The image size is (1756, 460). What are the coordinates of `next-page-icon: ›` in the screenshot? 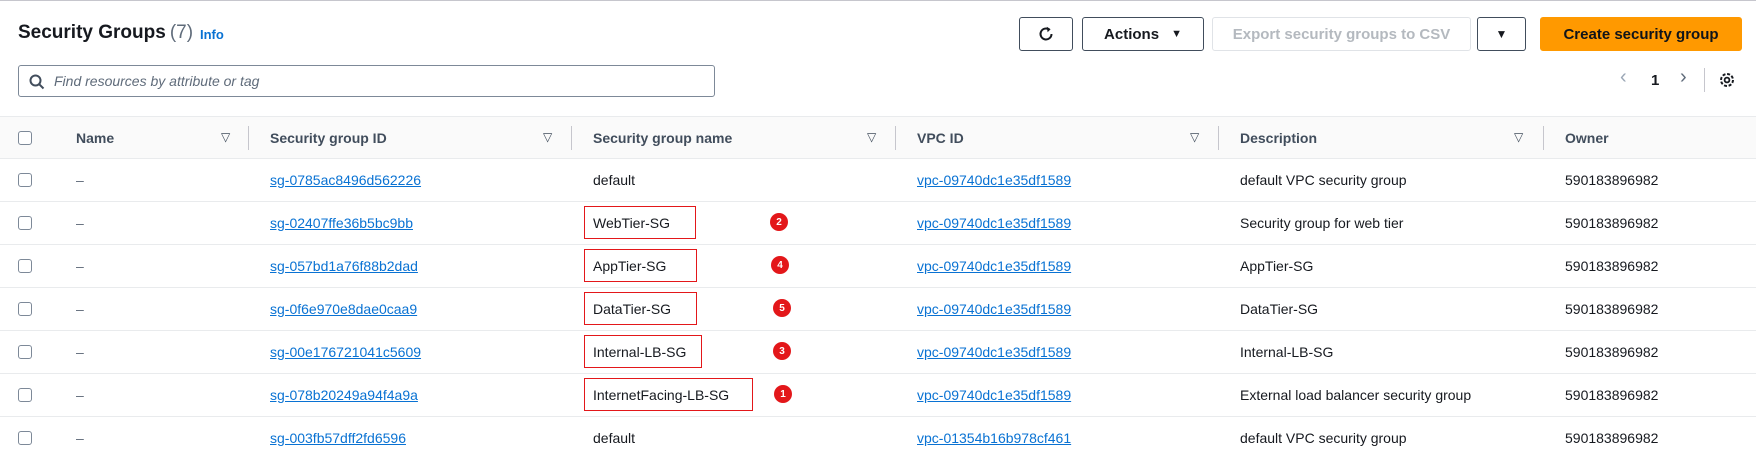 It's located at (1683, 77).